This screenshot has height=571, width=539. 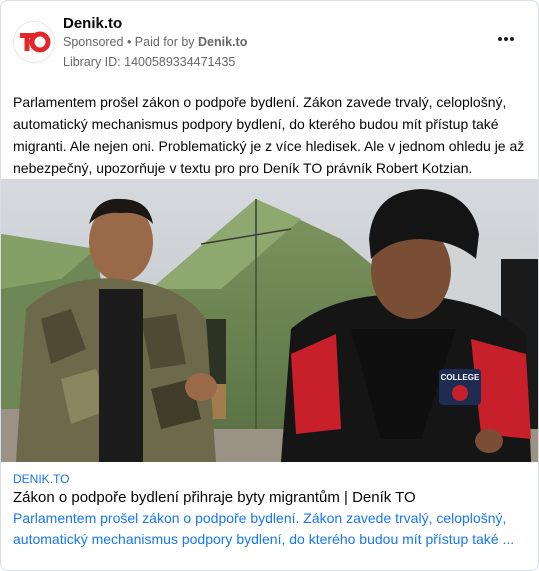 What do you see at coordinates (149, 62) in the screenshot?
I see `library-id: Library ID: 1400589334471435` at bounding box center [149, 62].